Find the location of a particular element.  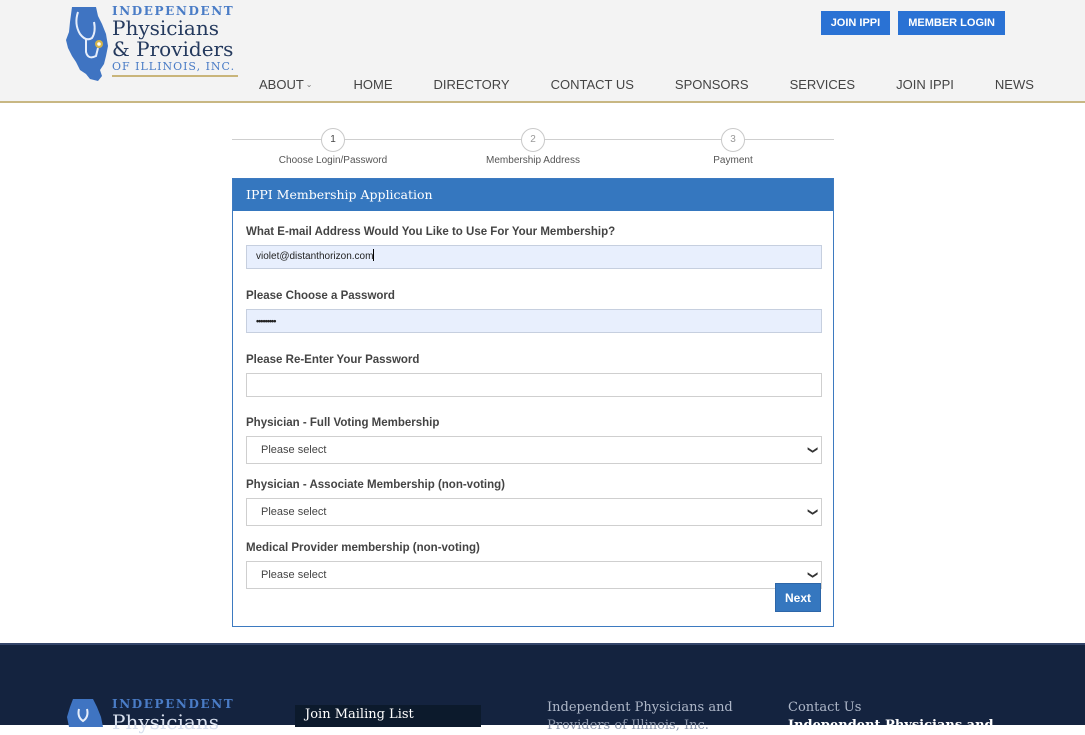

join-ippi-button: JOIN IPPI is located at coordinates (855, 23).